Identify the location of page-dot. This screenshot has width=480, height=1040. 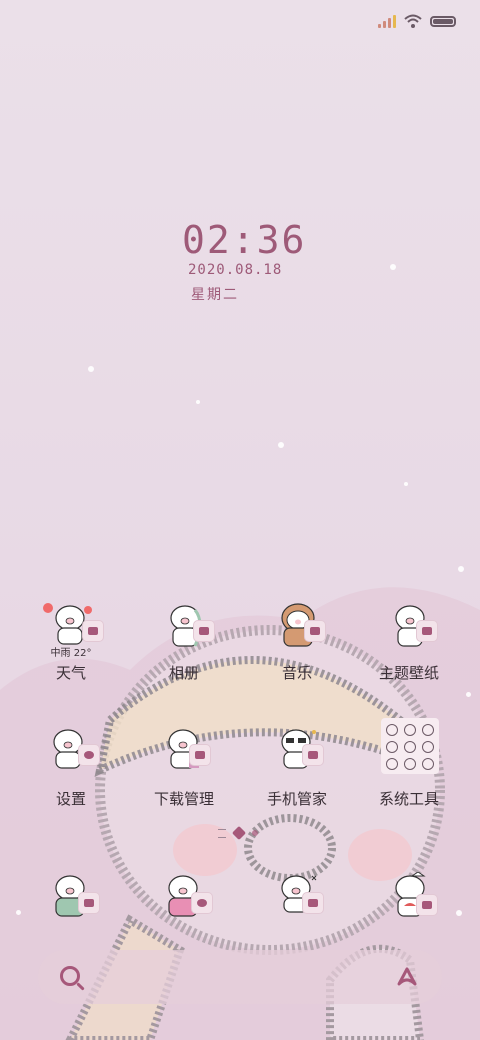
(255, 833).